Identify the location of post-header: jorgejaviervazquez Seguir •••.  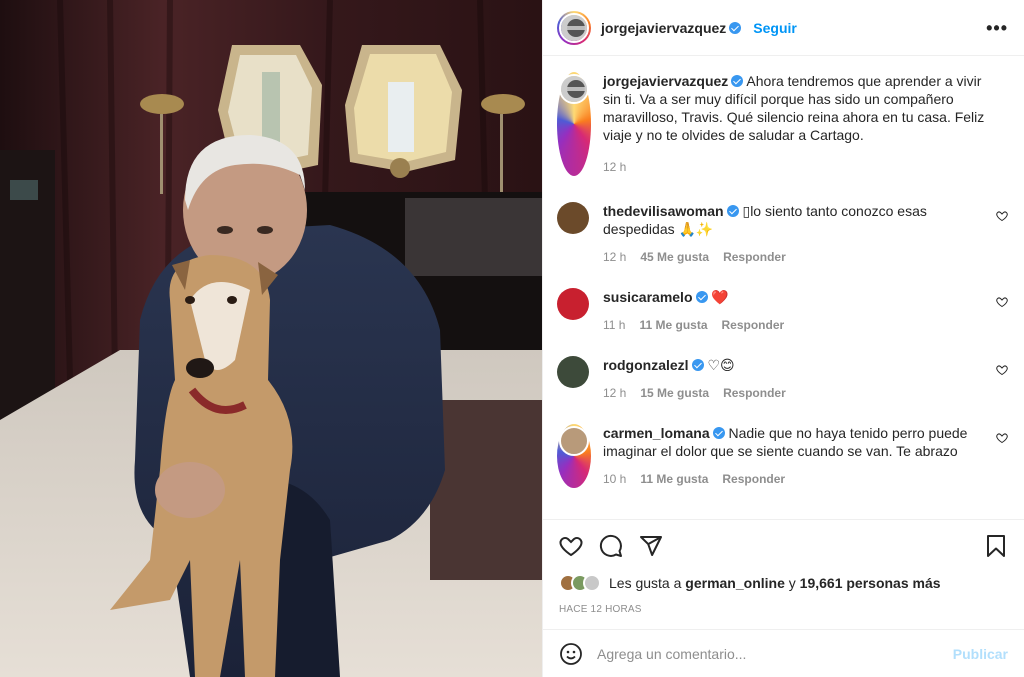
(783, 28).